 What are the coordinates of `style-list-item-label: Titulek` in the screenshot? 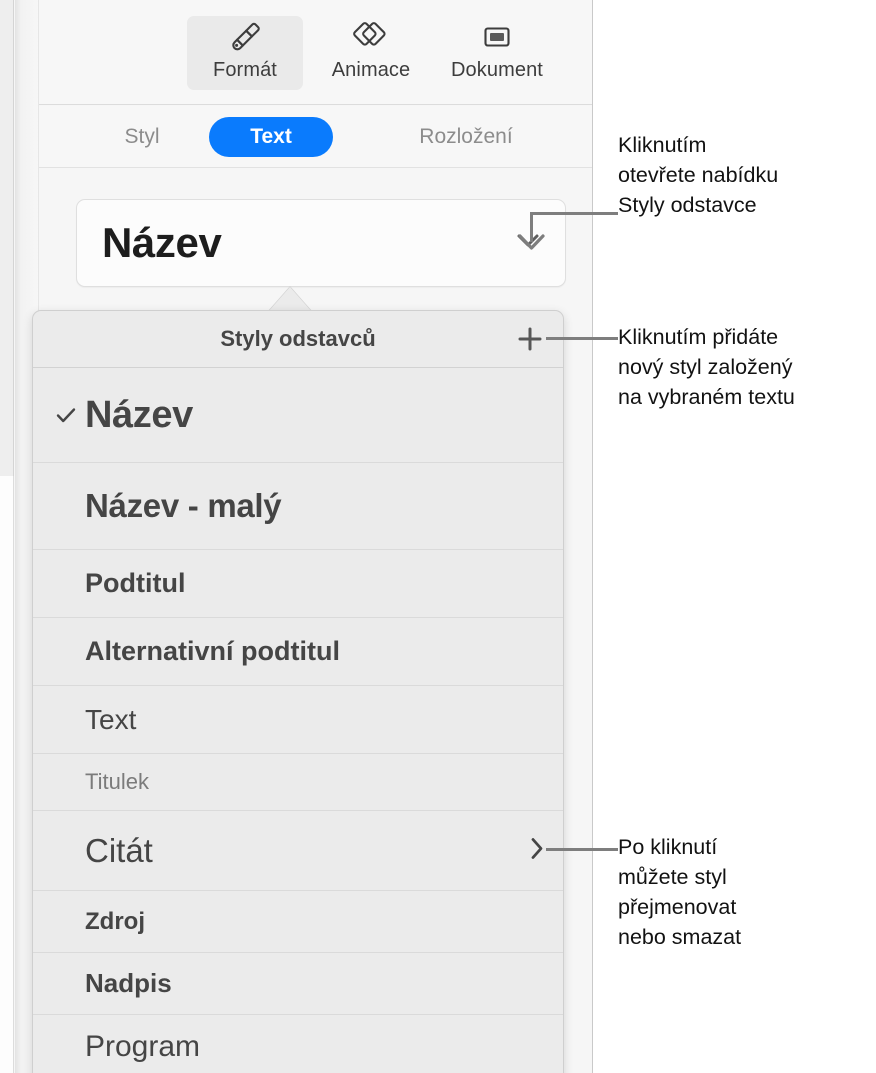 It's located at (117, 781).